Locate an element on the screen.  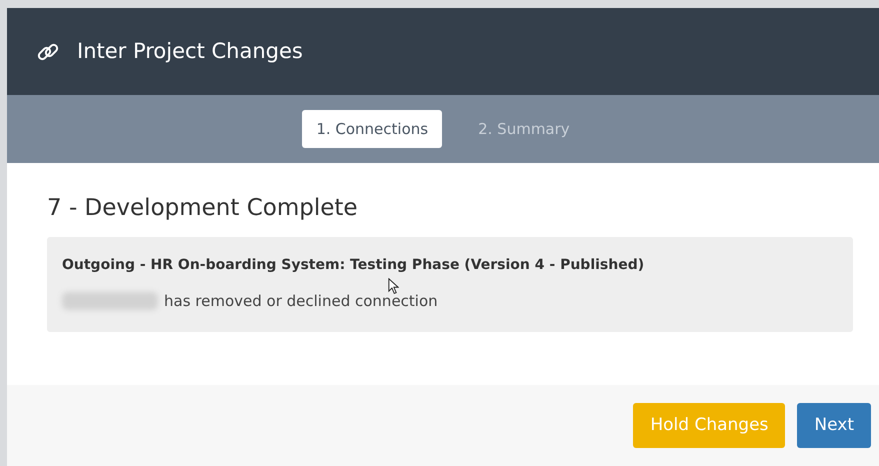
next-button: Next is located at coordinates (834, 425).